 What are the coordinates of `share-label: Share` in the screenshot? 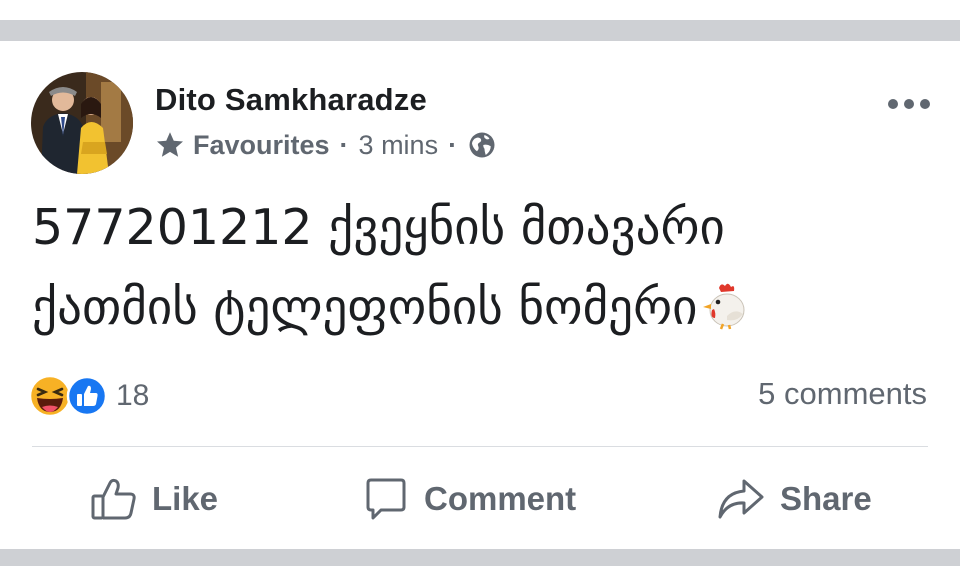 It's located at (826, 498).